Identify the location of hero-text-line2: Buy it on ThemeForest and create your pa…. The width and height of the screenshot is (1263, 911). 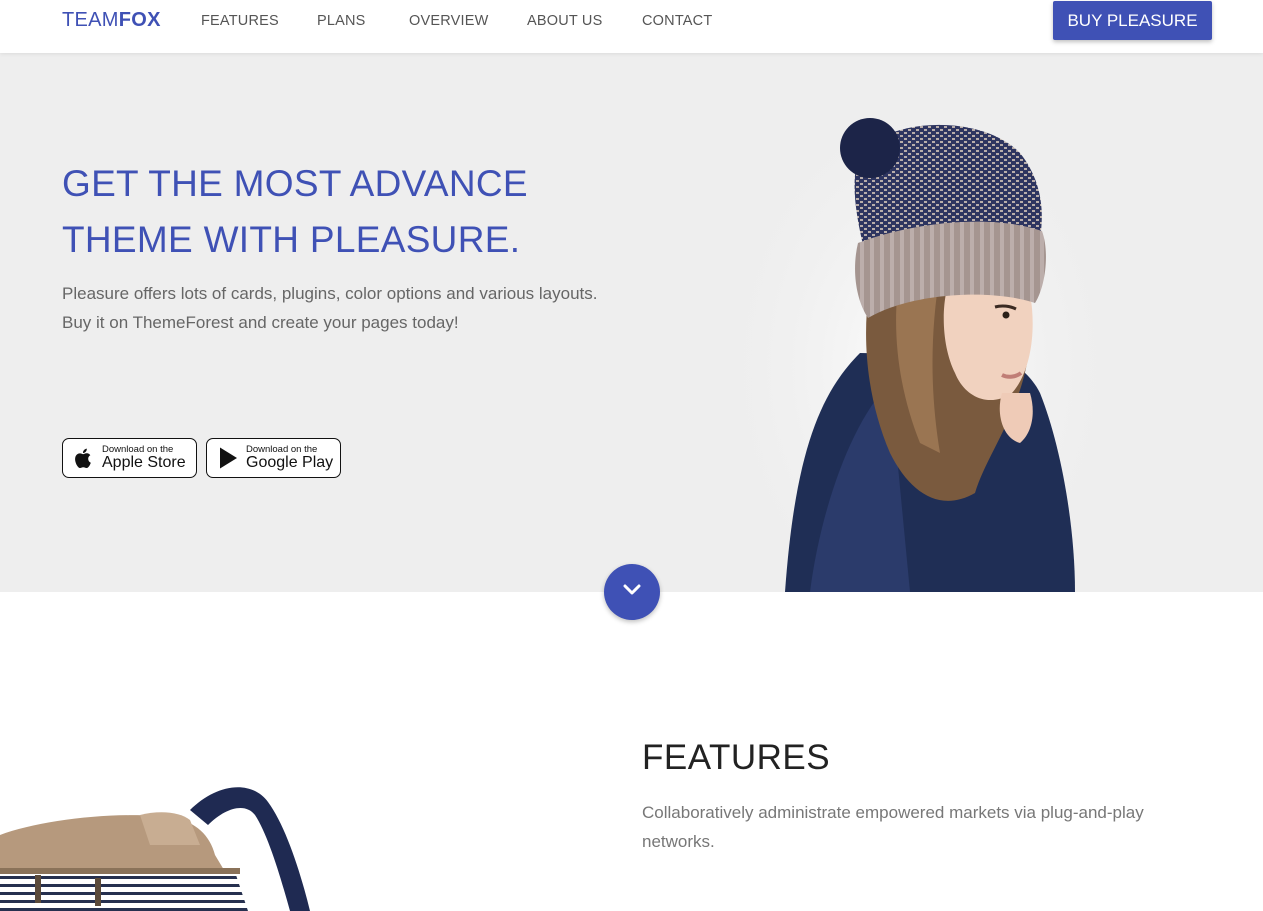
(260, 322).